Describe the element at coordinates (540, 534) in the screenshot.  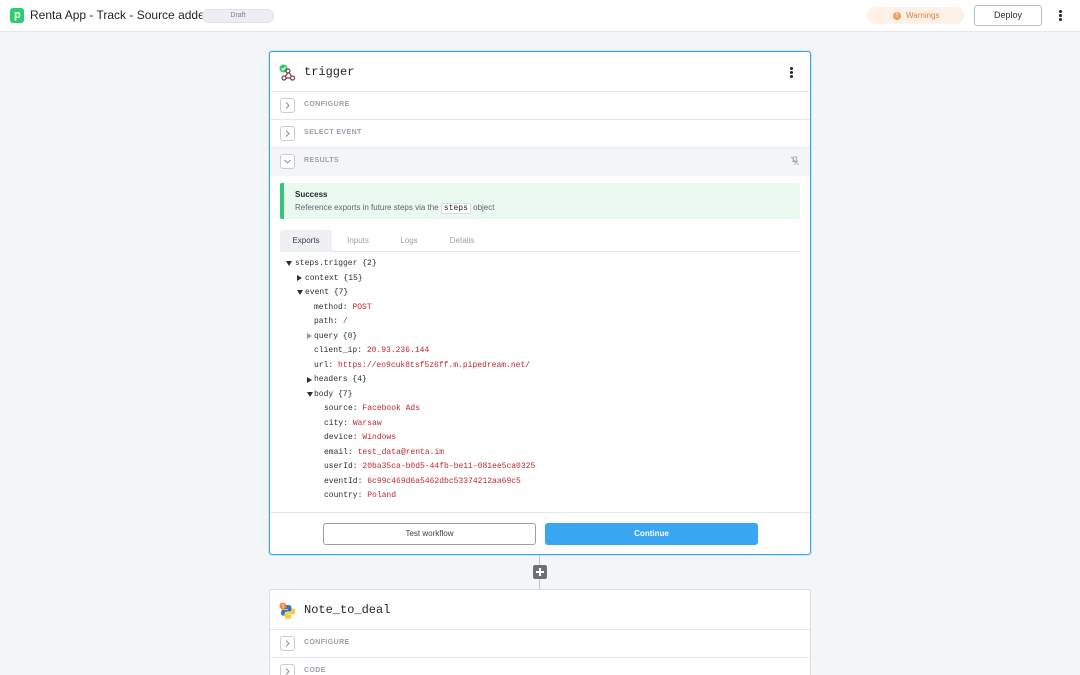
I see `step-footer: Test workflow Continue` at that location.